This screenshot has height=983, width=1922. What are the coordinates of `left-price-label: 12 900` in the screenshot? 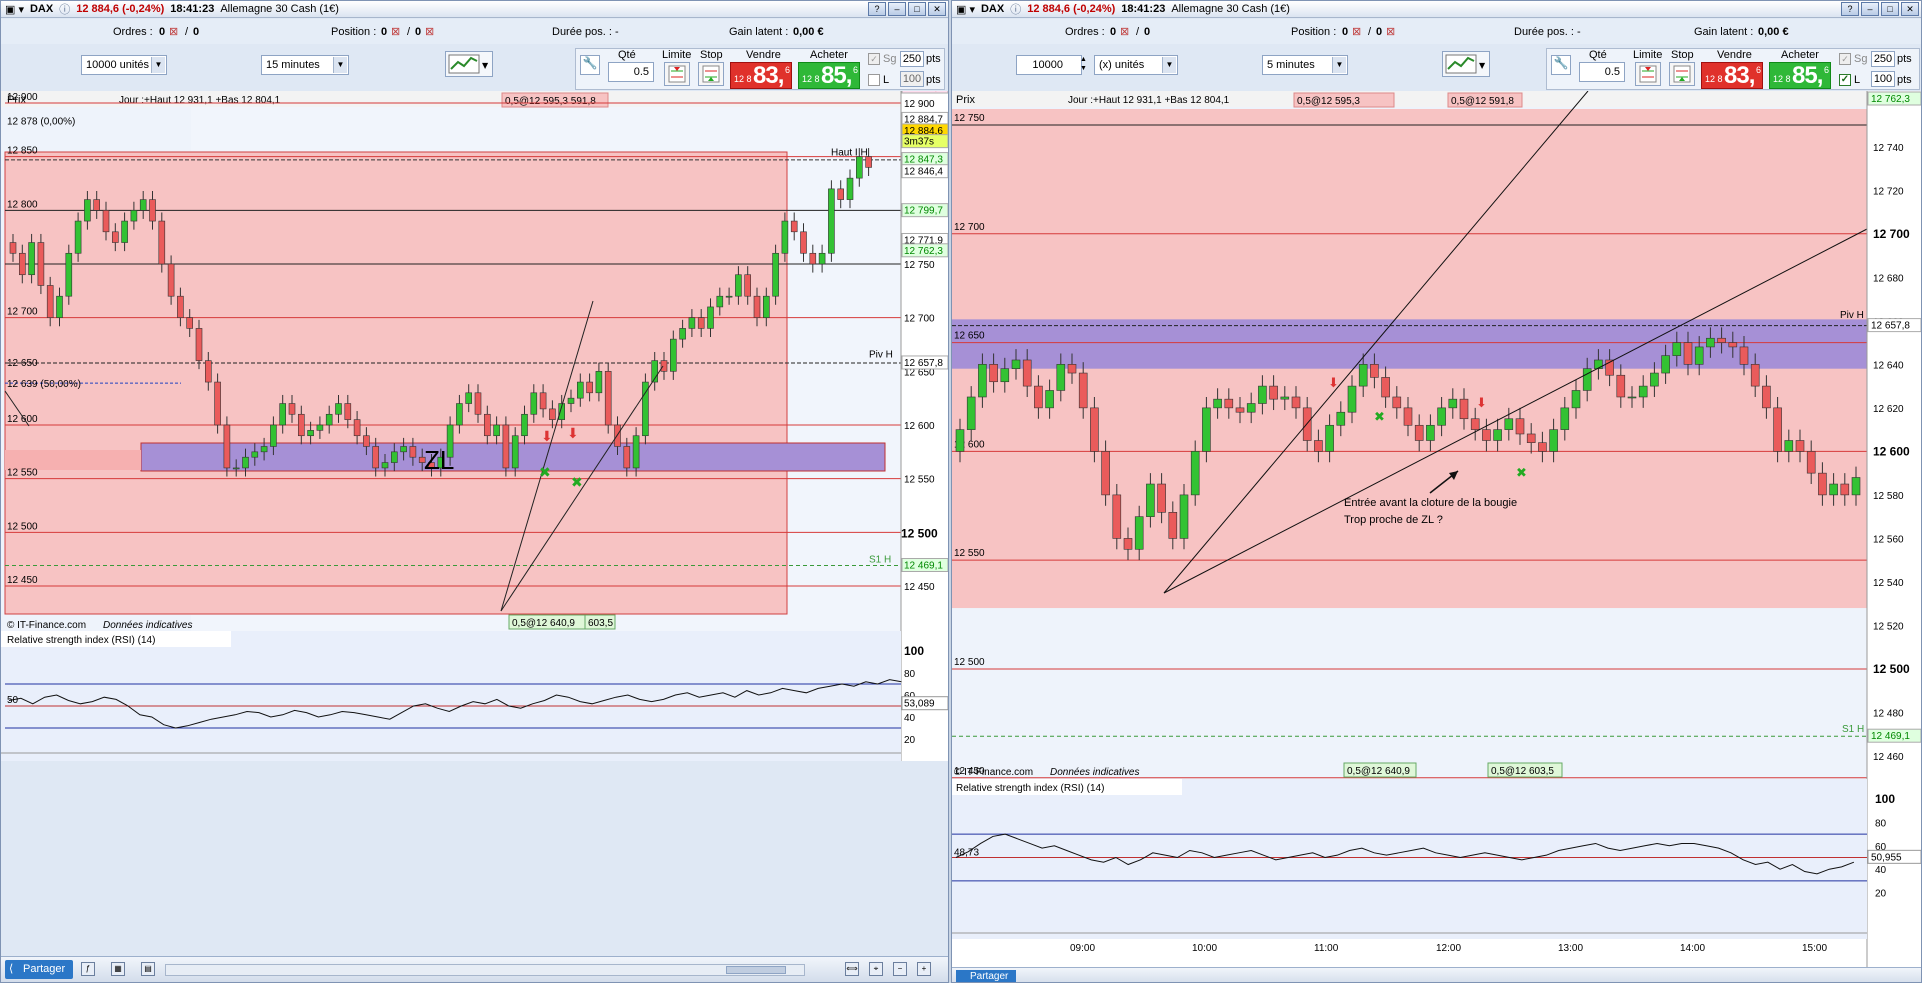 It's located at (22, 97).